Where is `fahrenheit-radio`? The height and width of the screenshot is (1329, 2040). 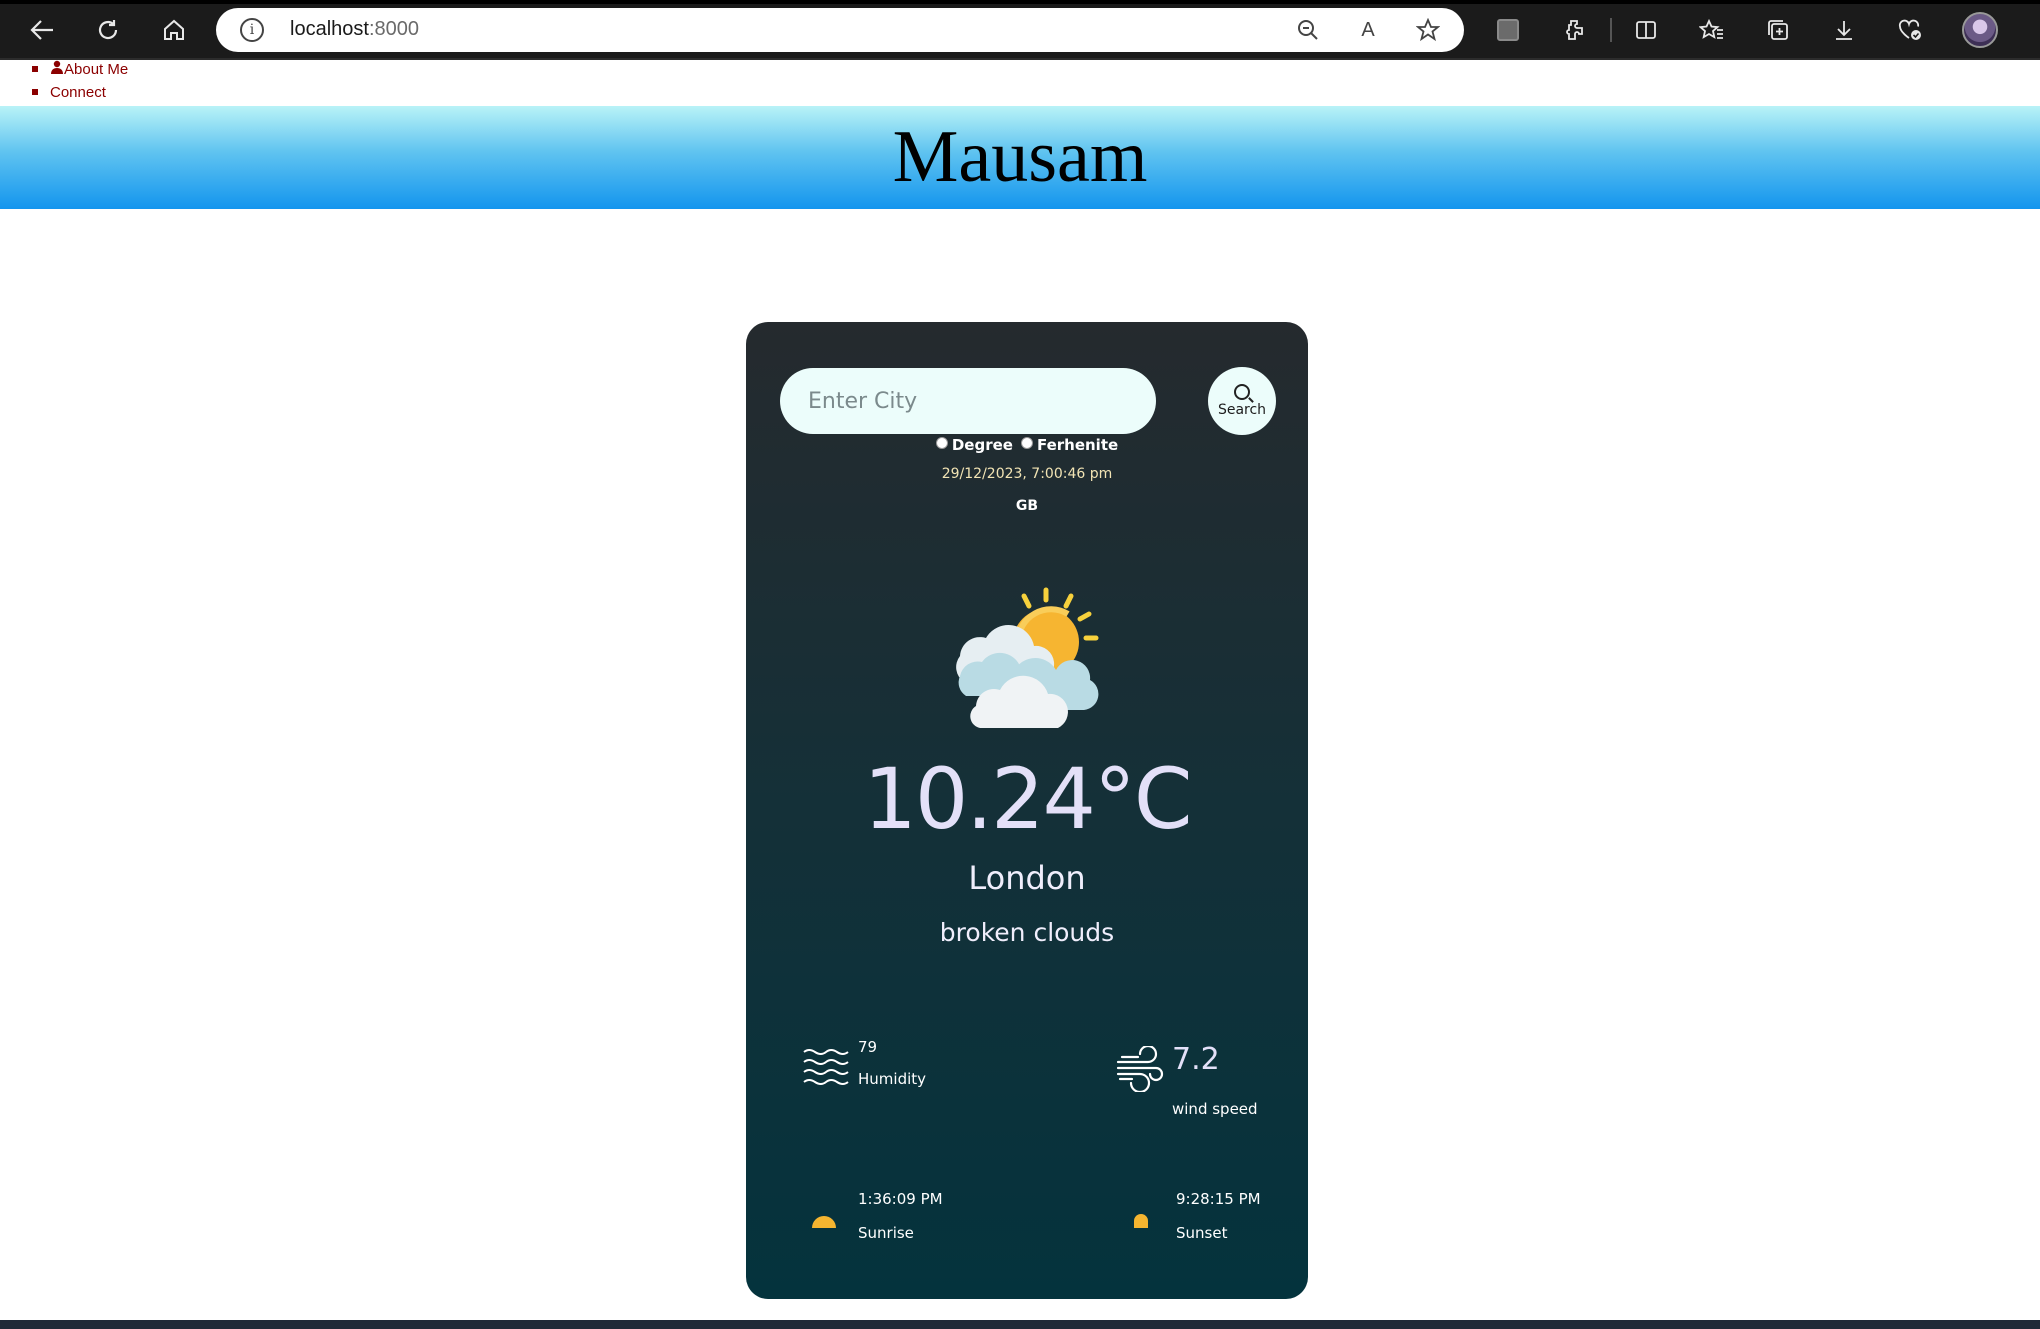
fahrenheit-radio is located at coordinates (1026, 443).